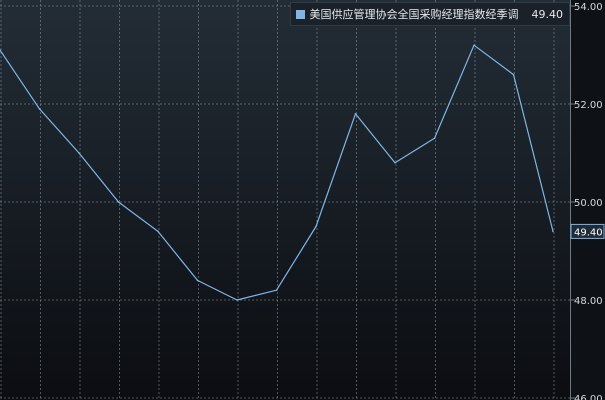 This screenshot has height=400, width=605. What do you see at coordinates (547, 14) in the screenshot?
I see `legend-series-value: 49.40` at bounding box center [547, 14].